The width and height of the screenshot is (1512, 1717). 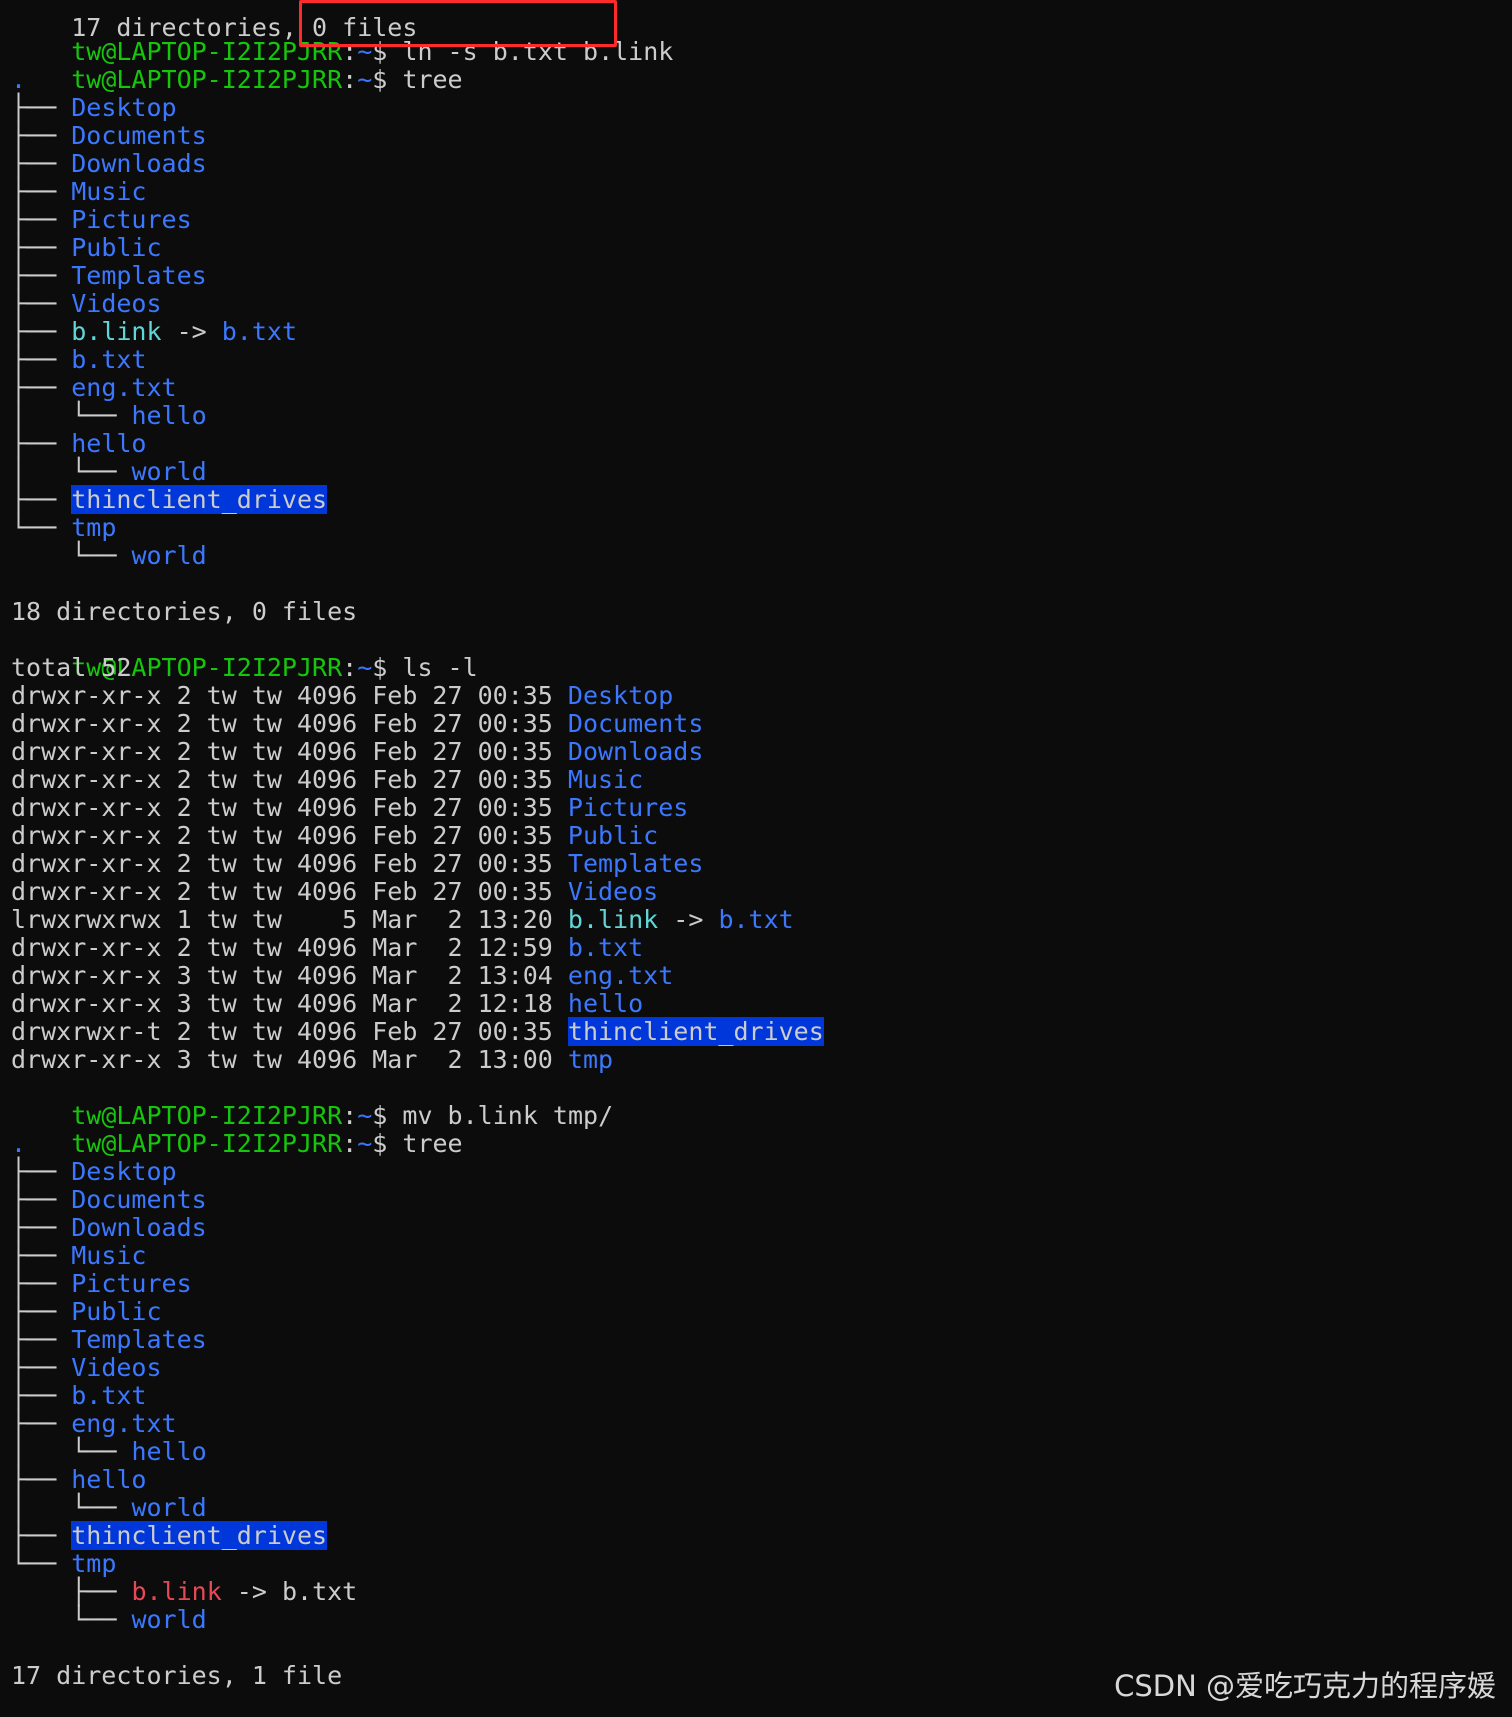 I want to click on tree-entry: ├── hello, so click(x=78, y=1480).